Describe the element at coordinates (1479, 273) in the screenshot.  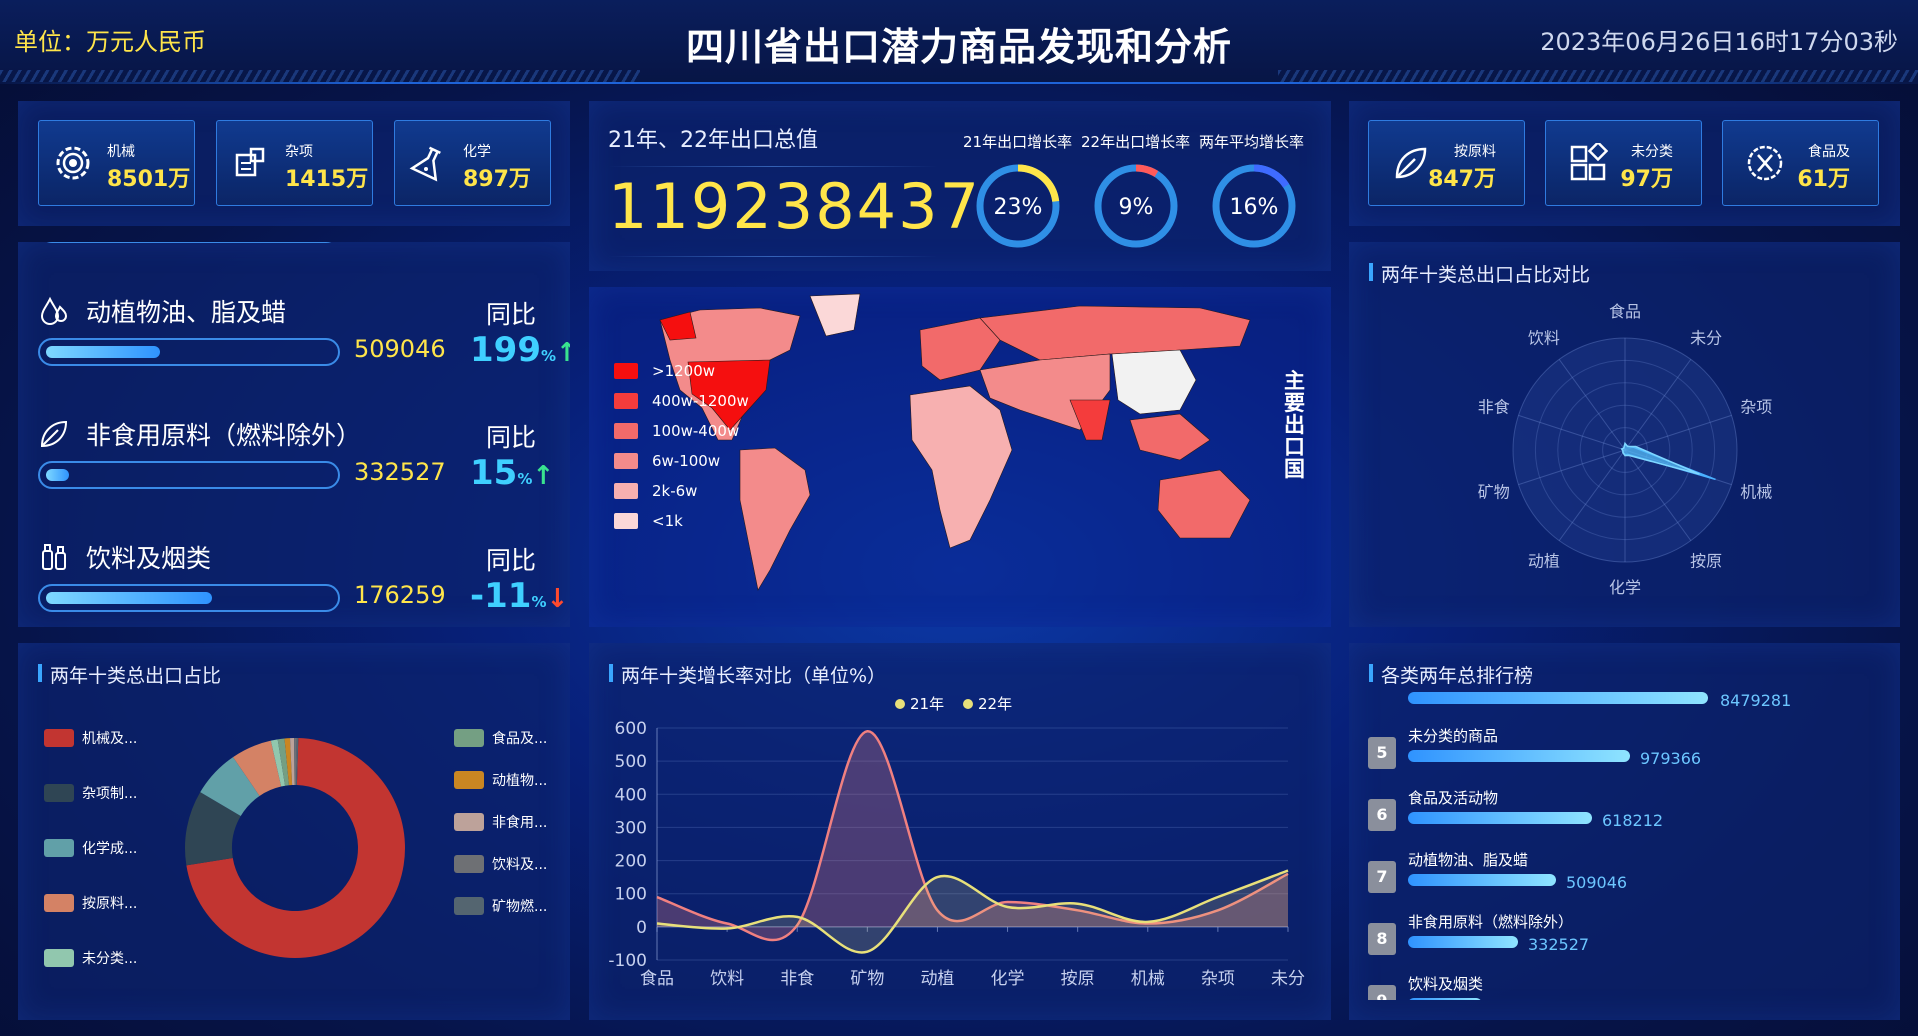
I see `panel-title: 两年十类总出口占比对比` at that location.